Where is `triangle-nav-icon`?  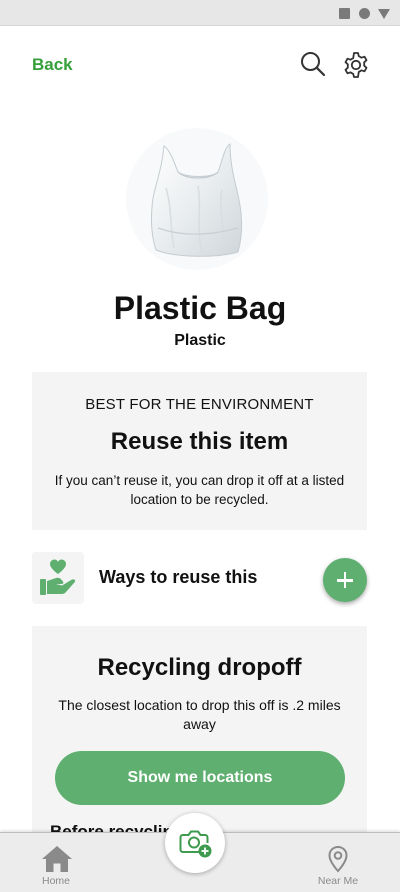
triangle-nav-icon is located at coordinates (384, 14).